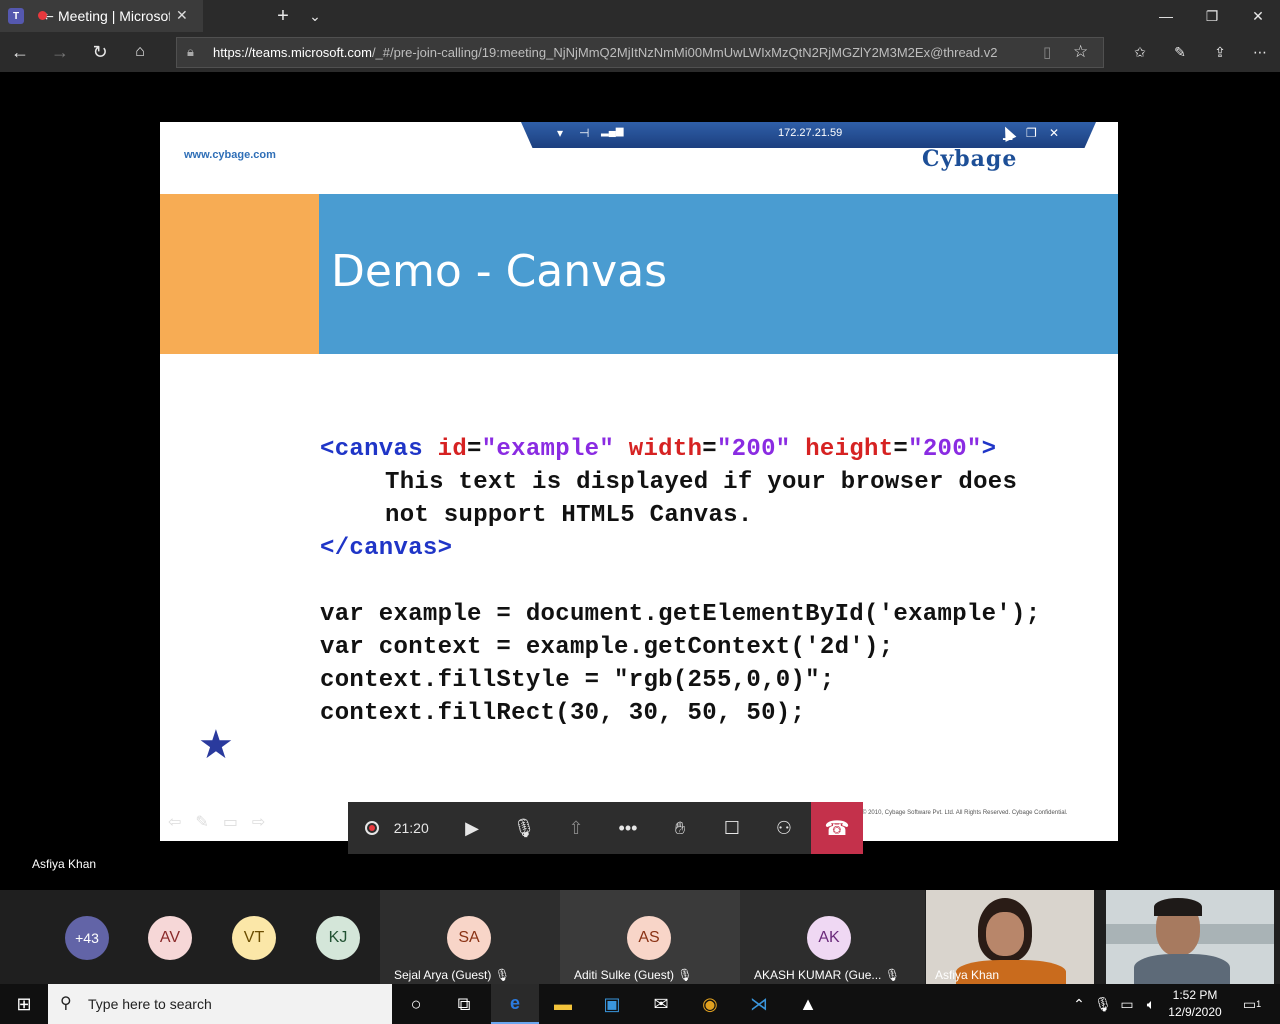  What do you see at coordinates (24, 1004) in the screenshot?
I see `windows-start-icon: ⊞` at bounding box center [24, 1004].